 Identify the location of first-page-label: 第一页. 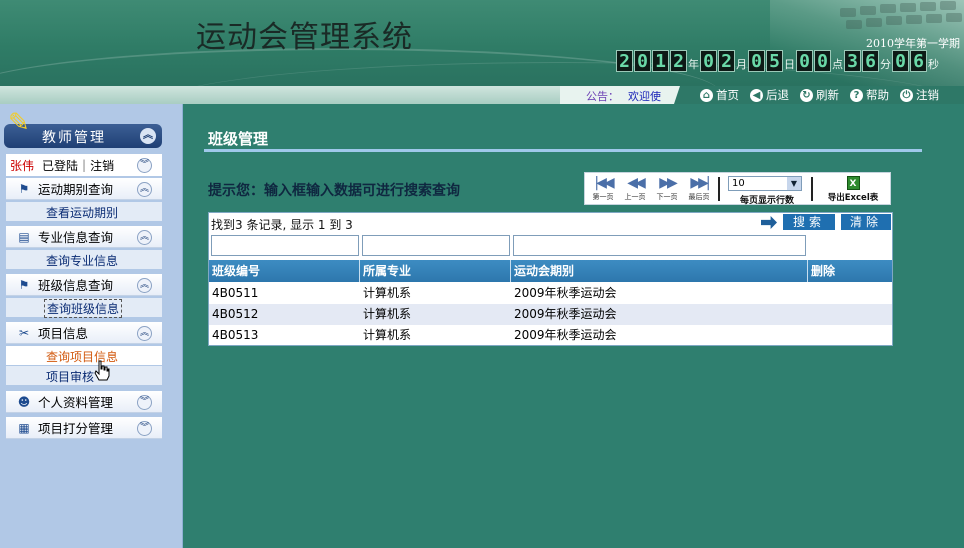
(603, 197).